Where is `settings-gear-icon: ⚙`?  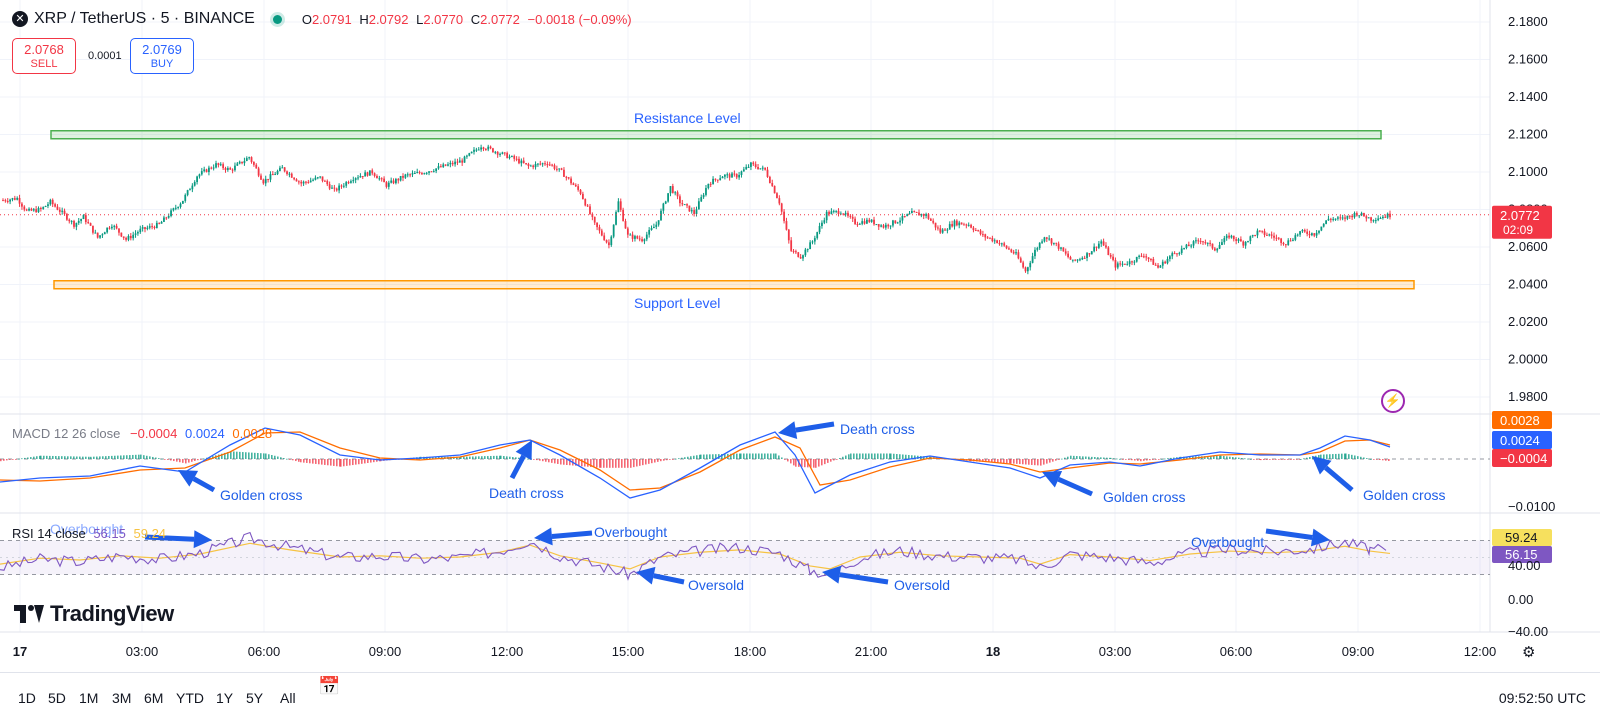 settings-gear-icon: ⚙ is located at coordinates (1528, 652).